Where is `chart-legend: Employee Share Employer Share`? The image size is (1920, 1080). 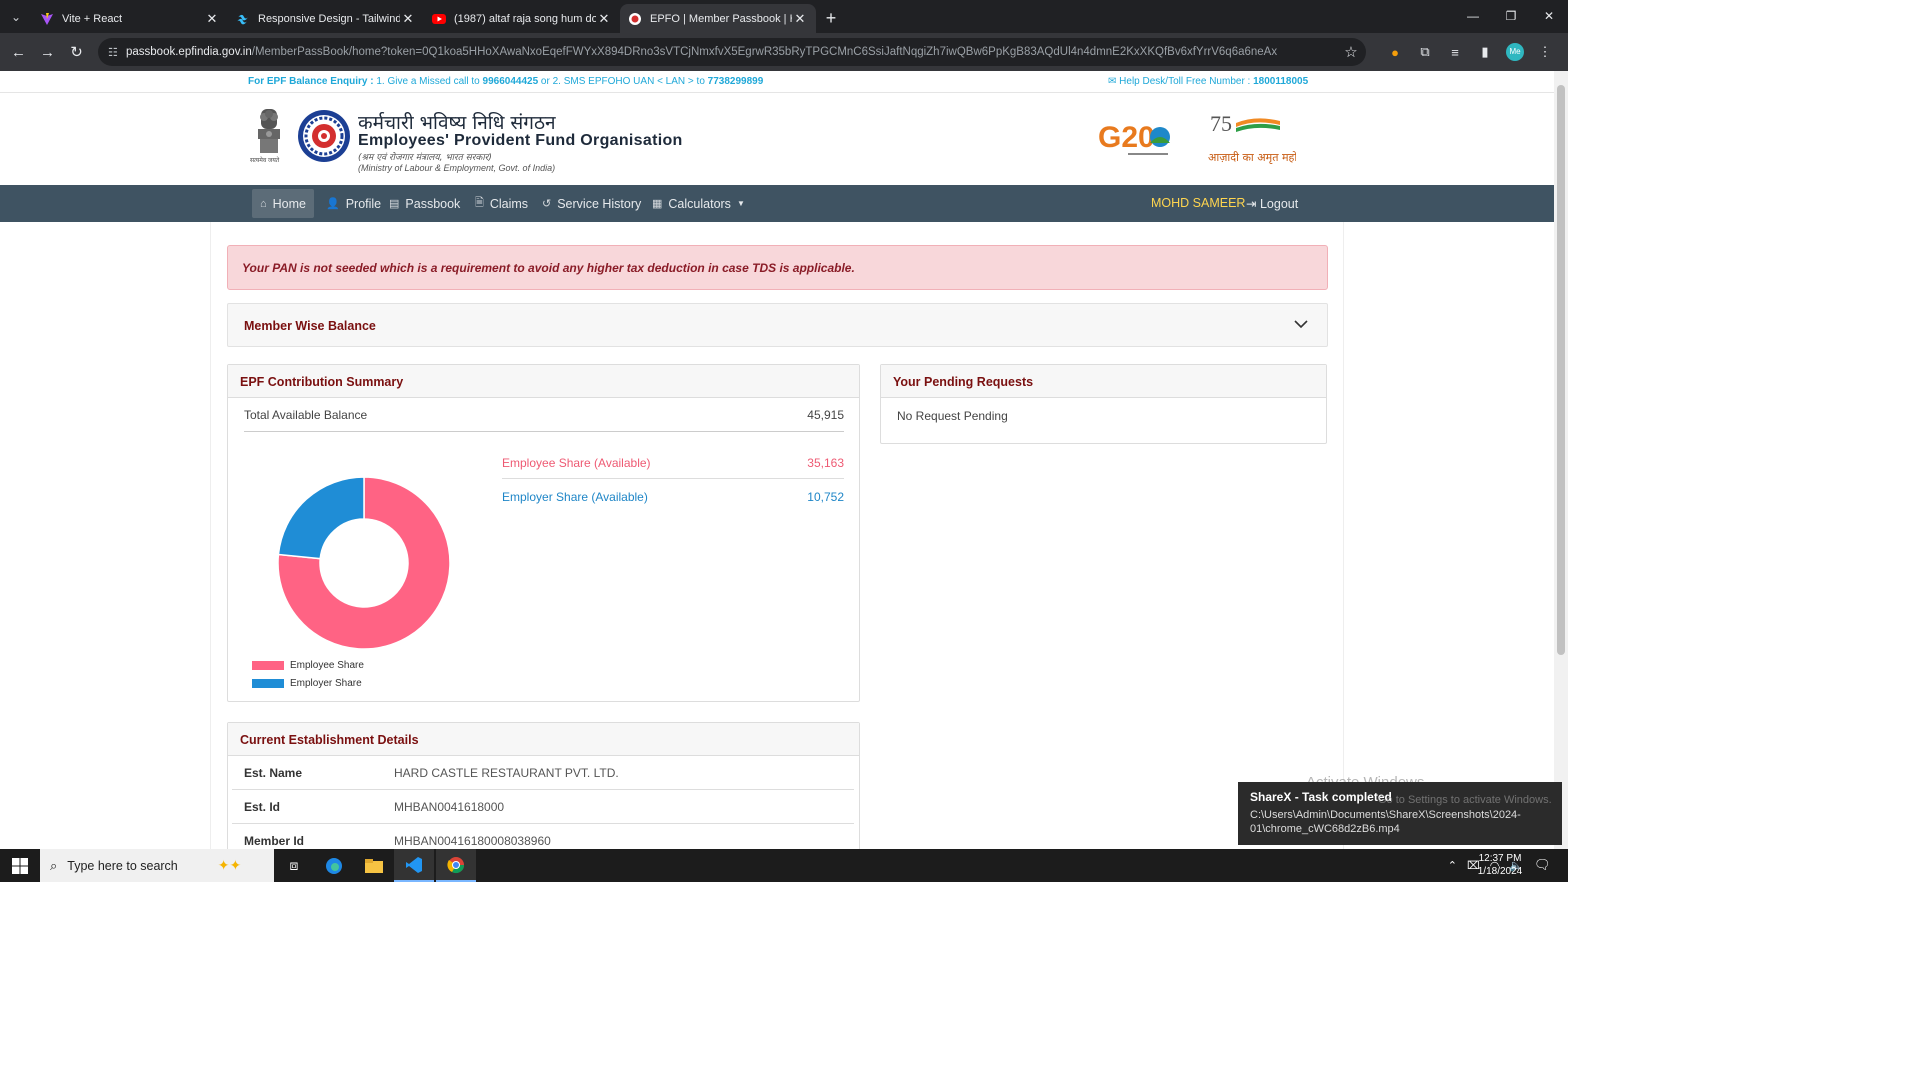 chart-legend: Employee Share Employer Share is located at coordinates (308, 674).